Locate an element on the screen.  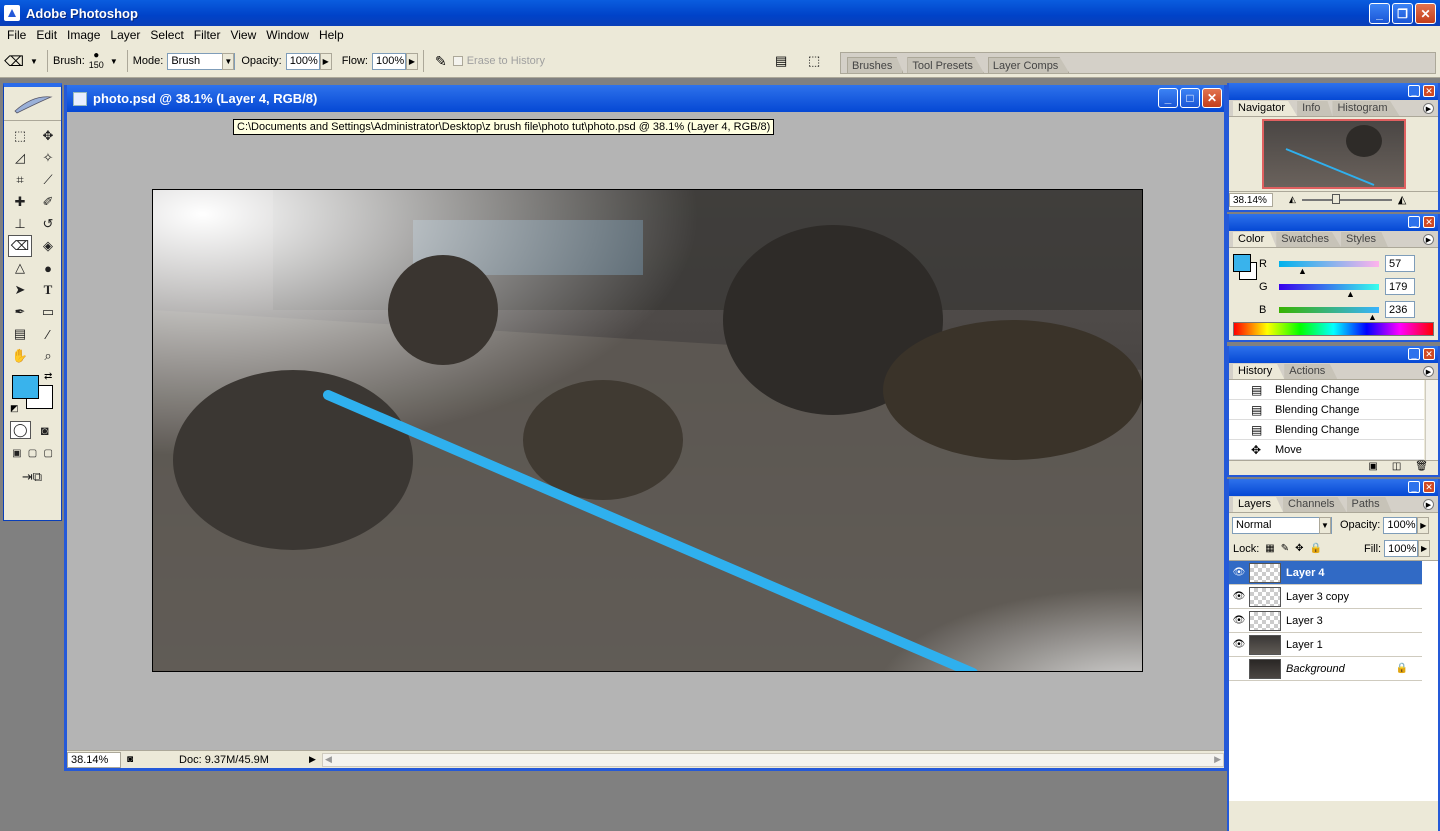
jump-to-imageready-icon: ⇥⧉ is located at coordinates (32, 477).